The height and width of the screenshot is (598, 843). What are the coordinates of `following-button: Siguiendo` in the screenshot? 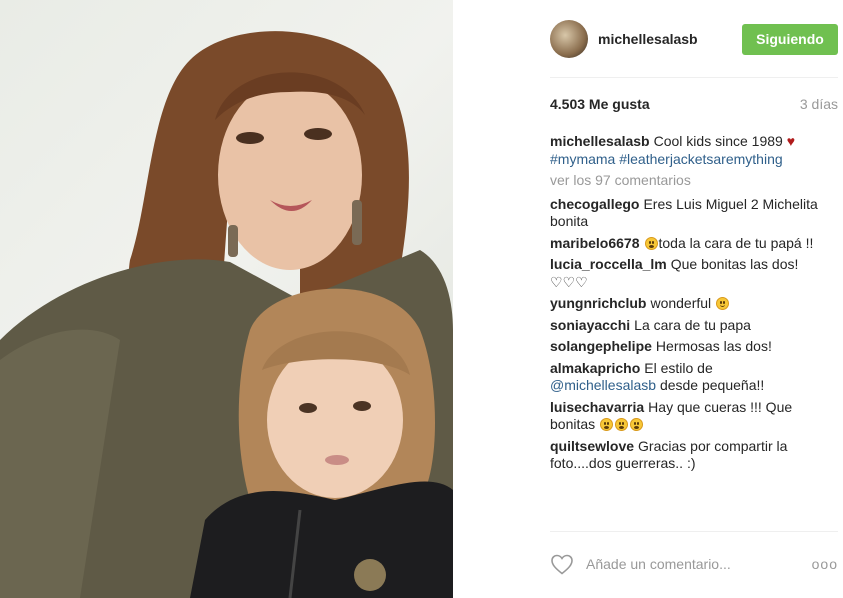 It's located at (790, 39).